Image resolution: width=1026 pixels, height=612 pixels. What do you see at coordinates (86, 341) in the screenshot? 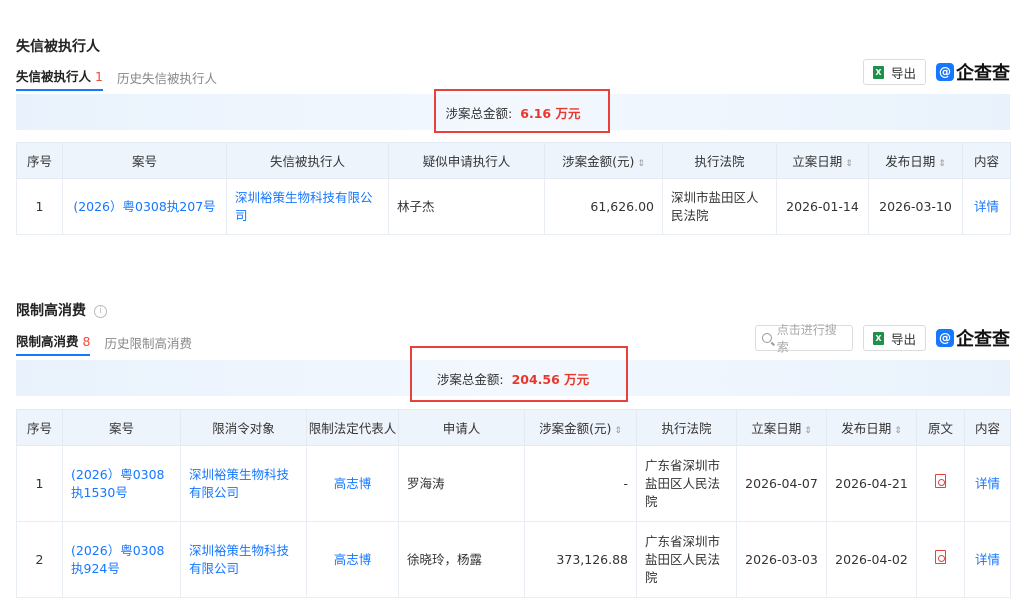
I see `tab-count: 8` at bounding box center [86, 341].